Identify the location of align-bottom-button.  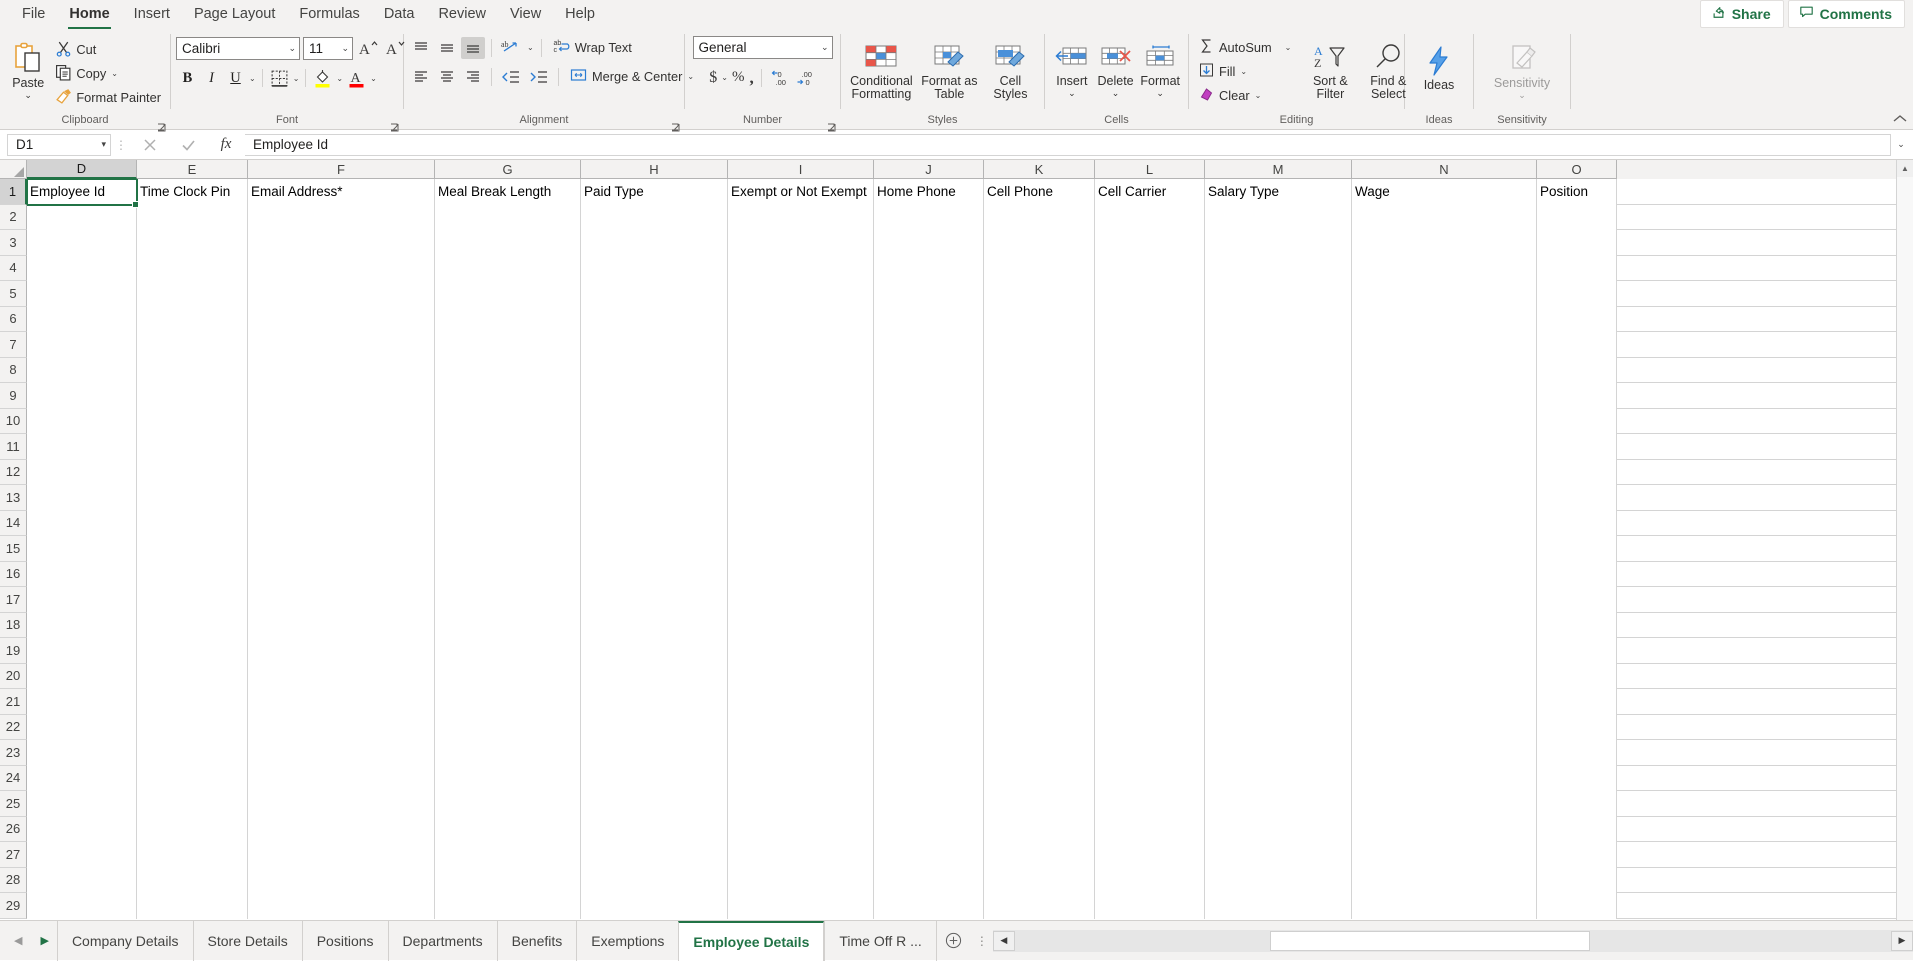
(473, 47).